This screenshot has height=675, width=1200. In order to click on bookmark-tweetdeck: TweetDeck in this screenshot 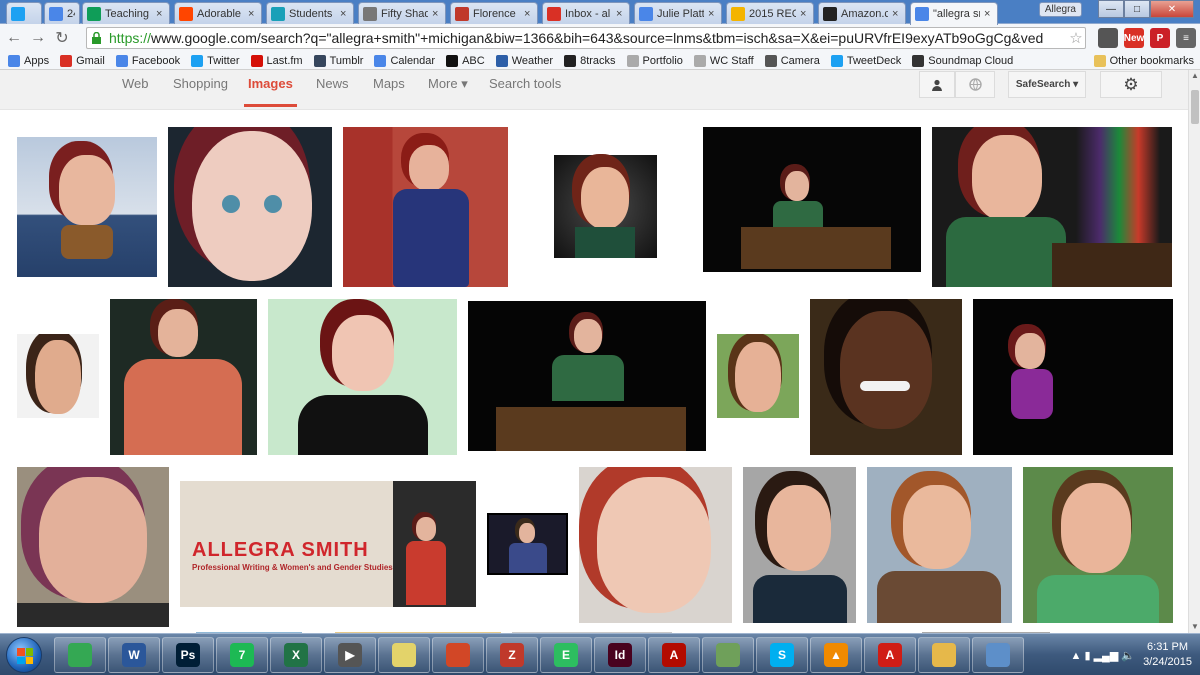, I will do `click(865, 60)`.